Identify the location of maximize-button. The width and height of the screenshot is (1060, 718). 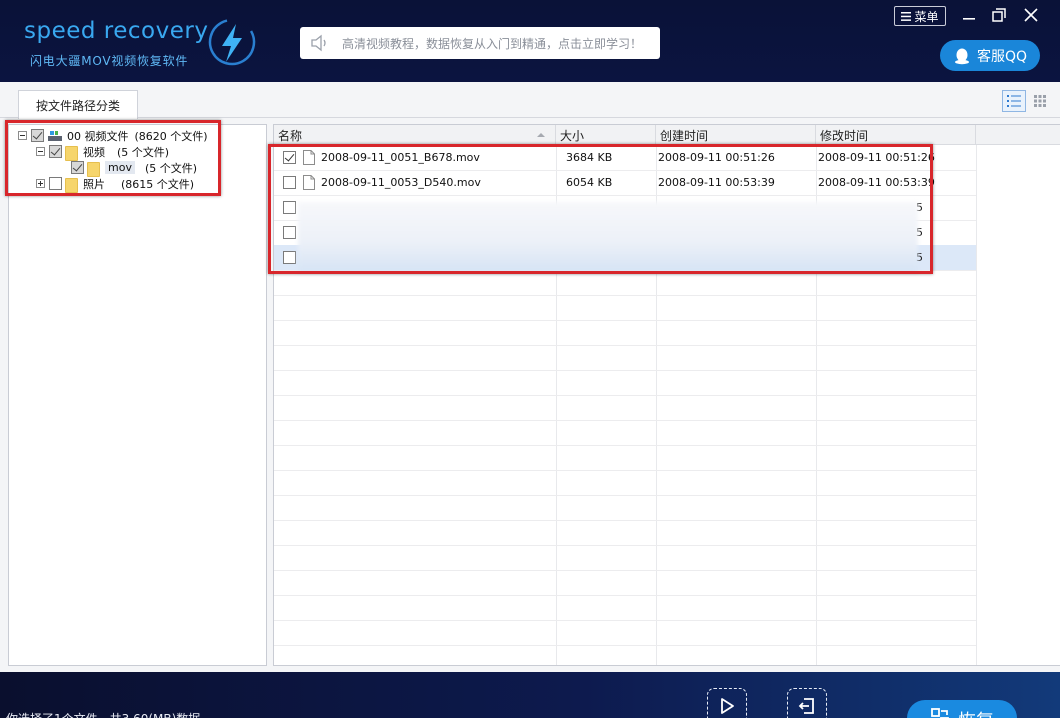
(999, 15).